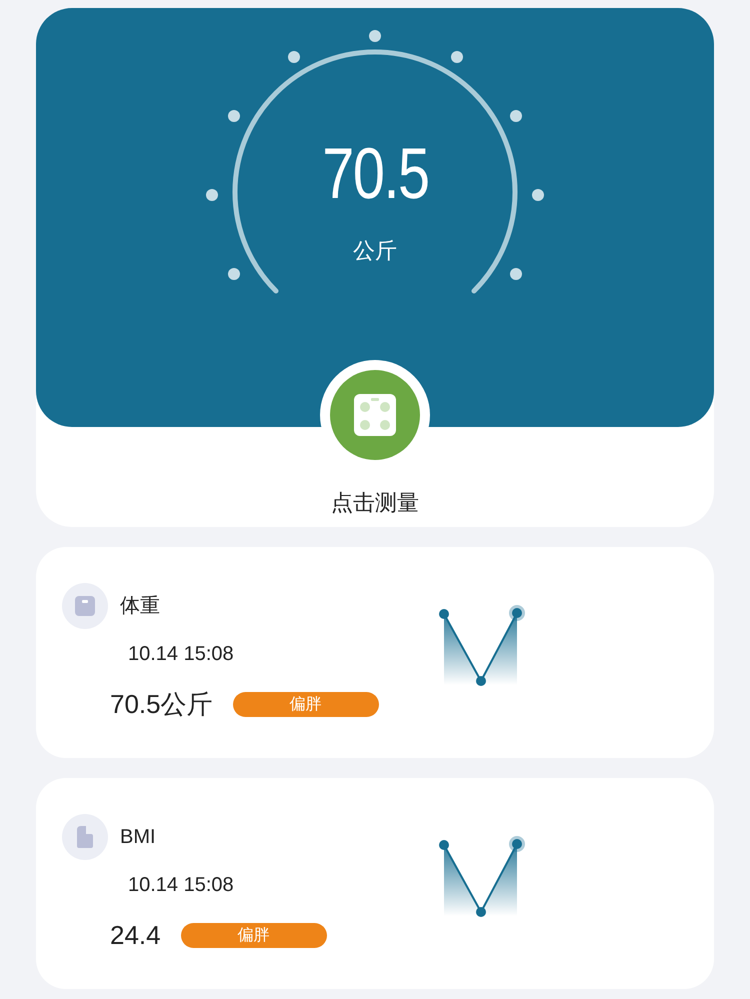 This screenshot has width=750, height=999. What do you see at coordinates (375, 174) in the screenshot?
I see `weight-value: 70.5` at bounding box center [375, 174].